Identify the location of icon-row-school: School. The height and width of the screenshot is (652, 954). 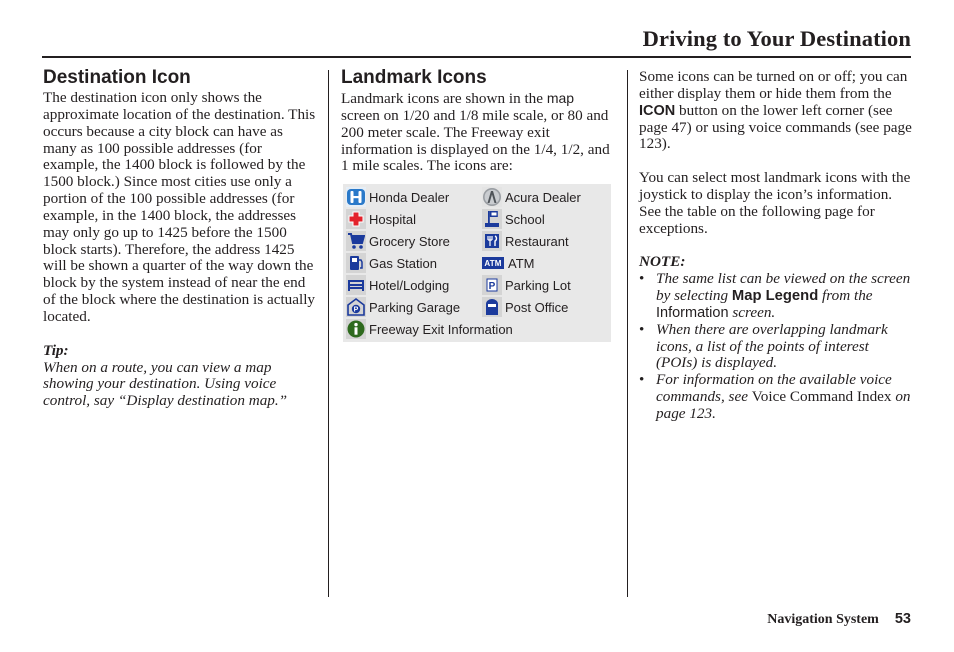
(513, 219).